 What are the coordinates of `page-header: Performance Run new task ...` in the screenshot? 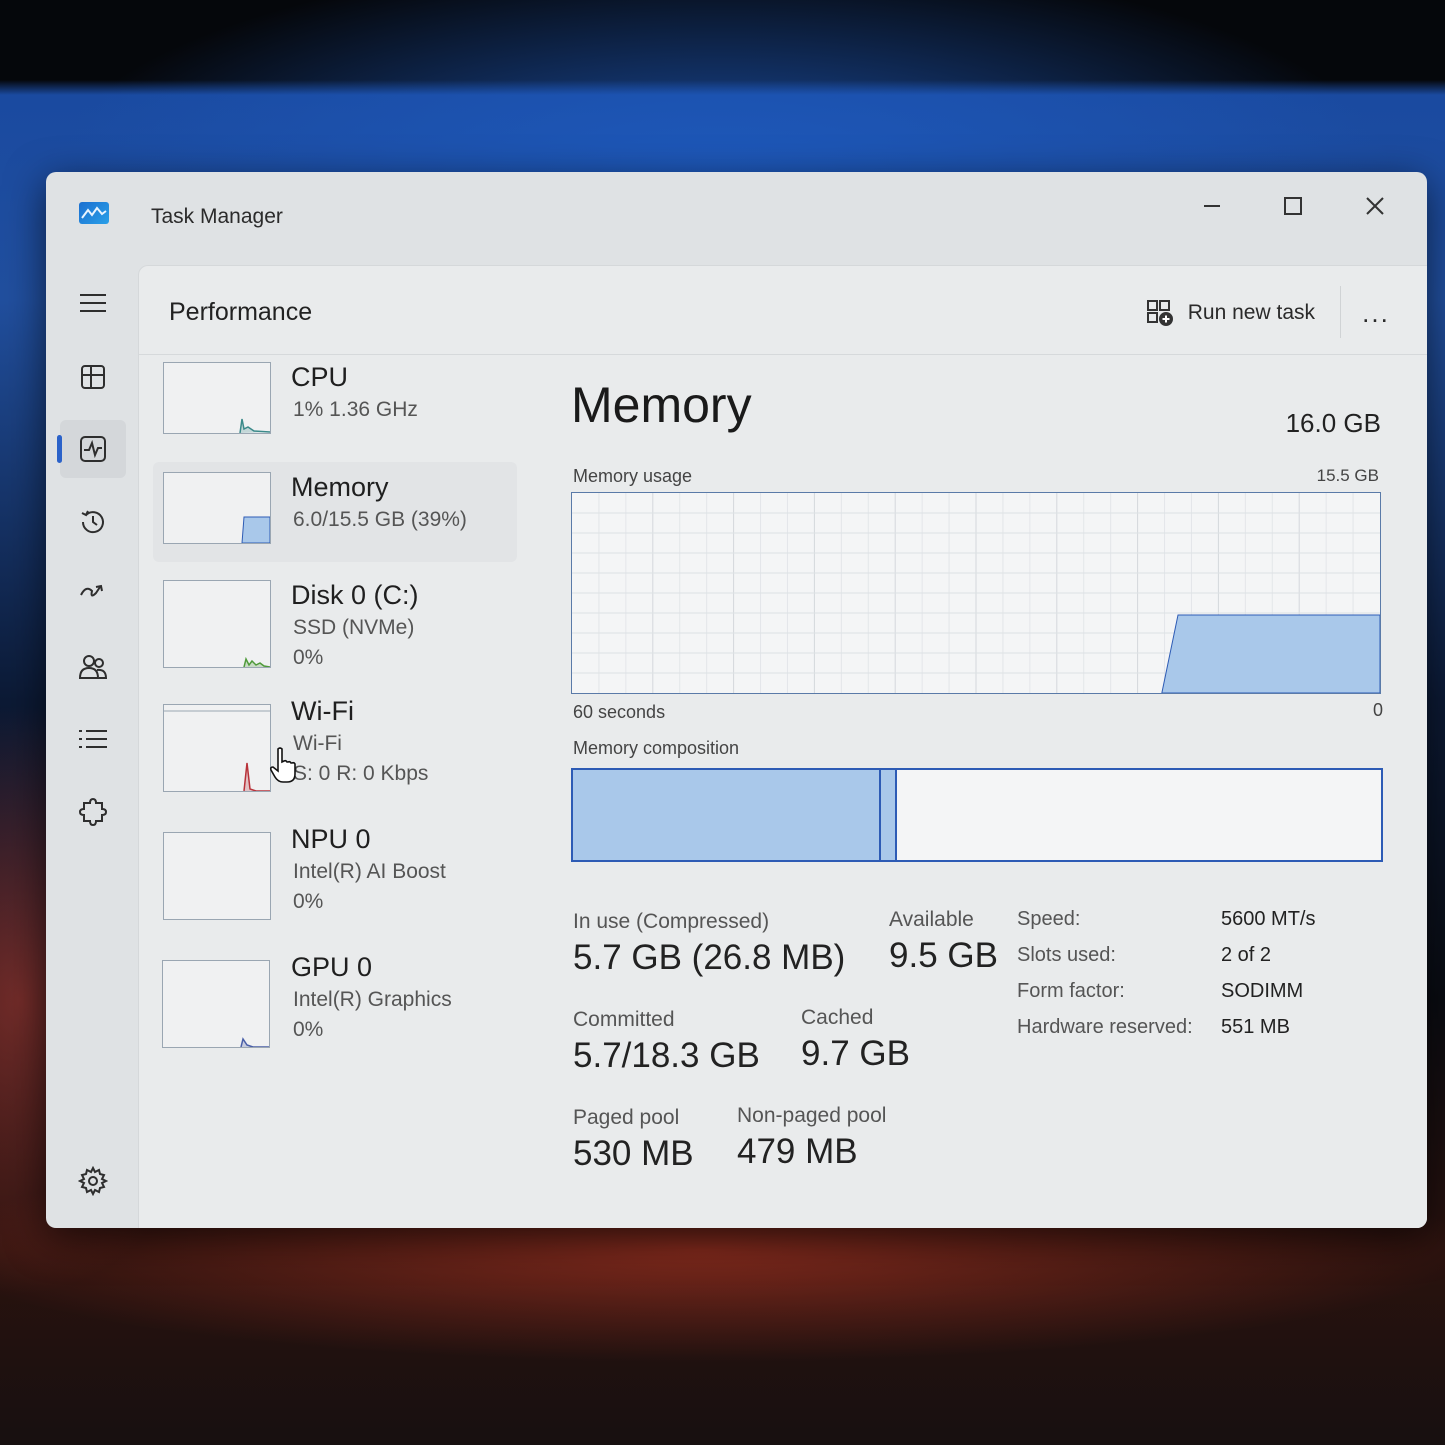 It's located at (783, 310).